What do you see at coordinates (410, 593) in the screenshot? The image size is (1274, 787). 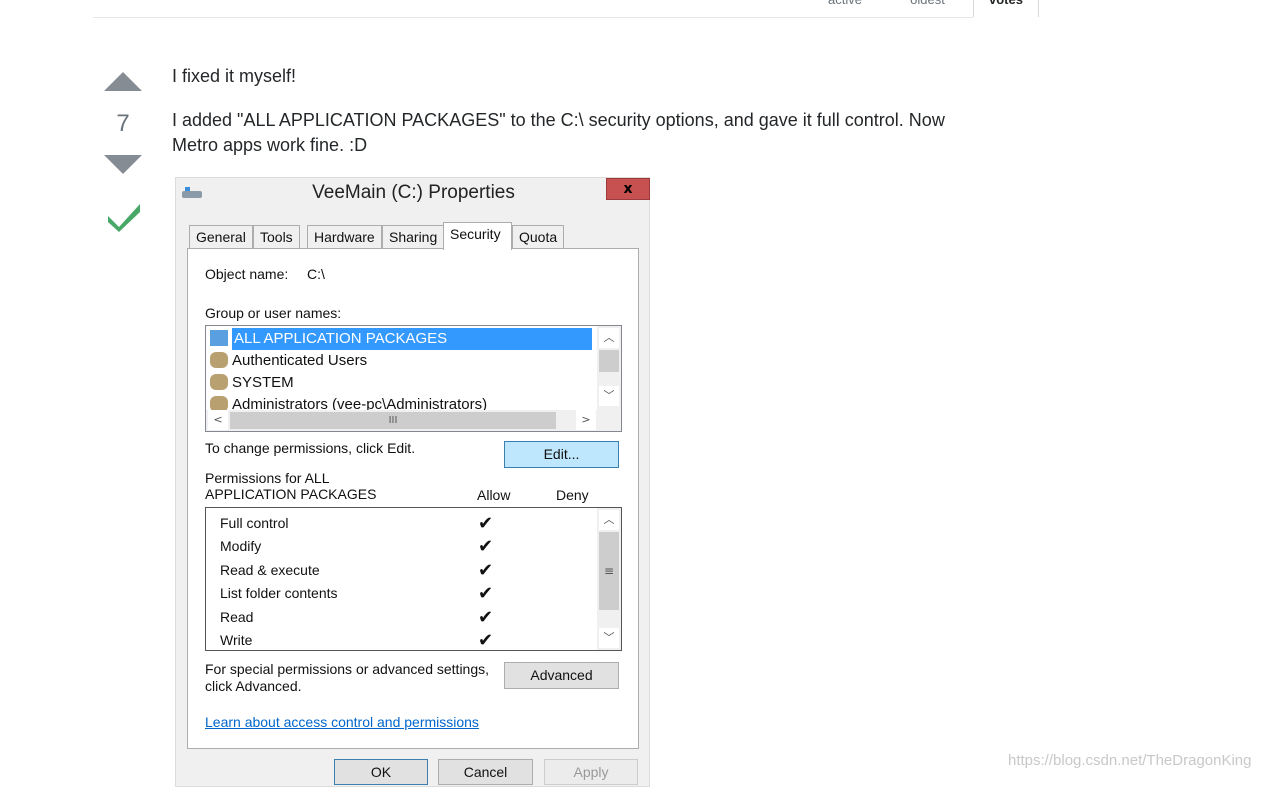 I see `permission-row: List folder contents ✔` at bounding box center [410, 593].